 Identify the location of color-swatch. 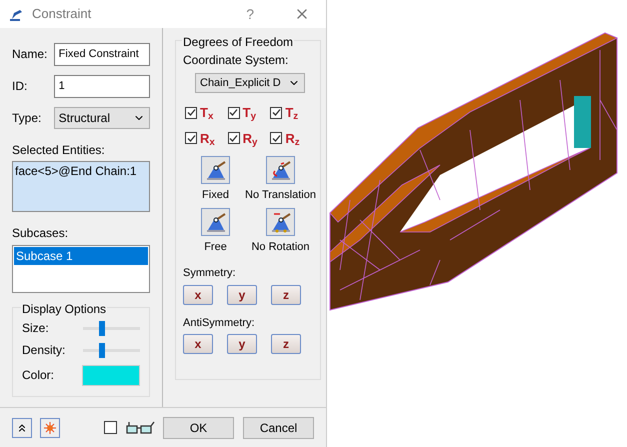
(111, 375).